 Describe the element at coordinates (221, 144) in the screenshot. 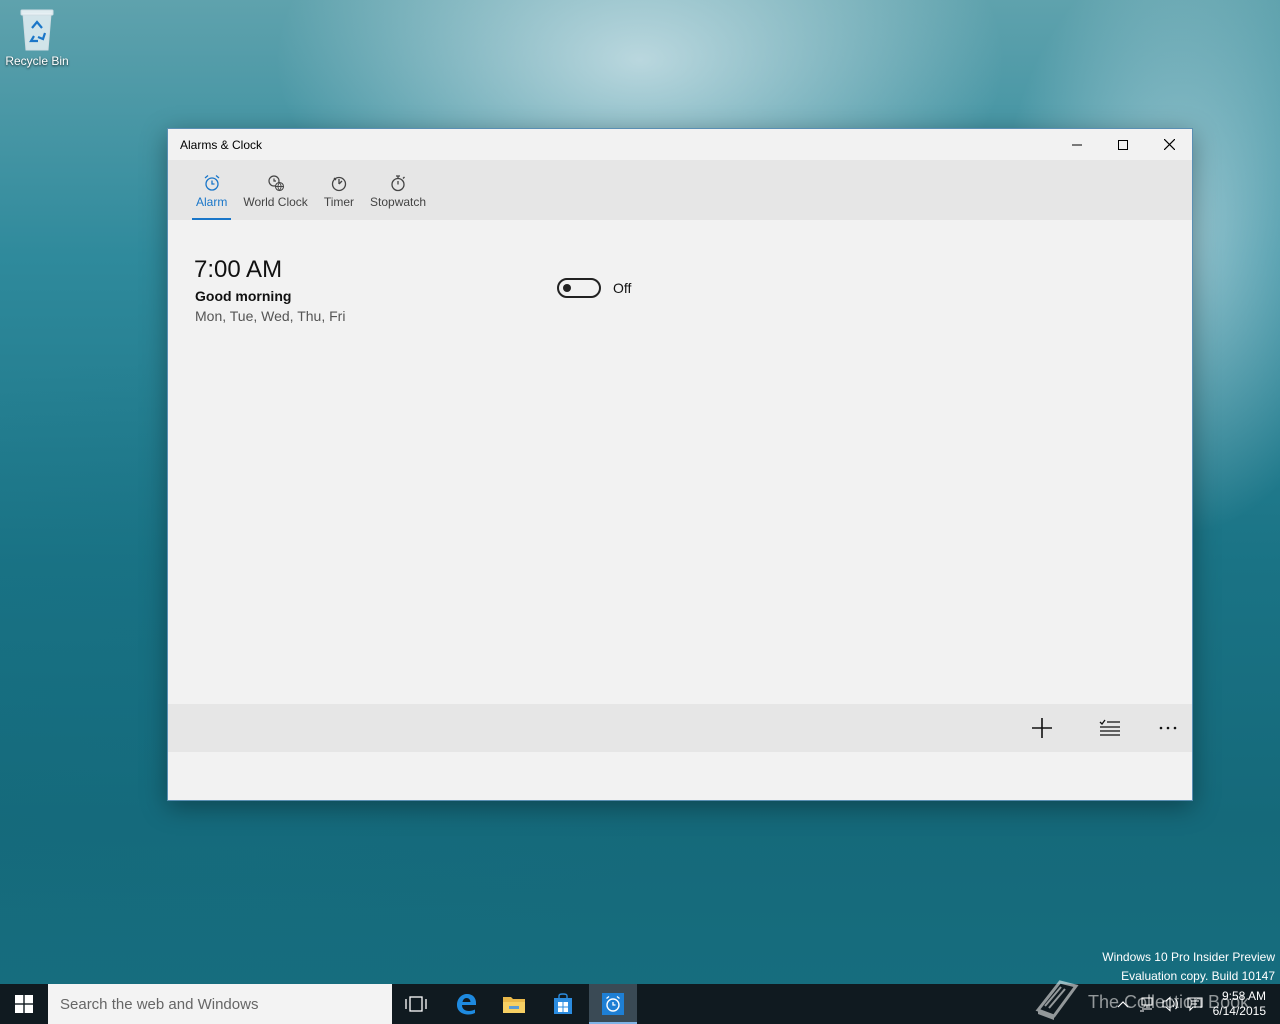

I see `window-title: Alarms & Clock` at that location.